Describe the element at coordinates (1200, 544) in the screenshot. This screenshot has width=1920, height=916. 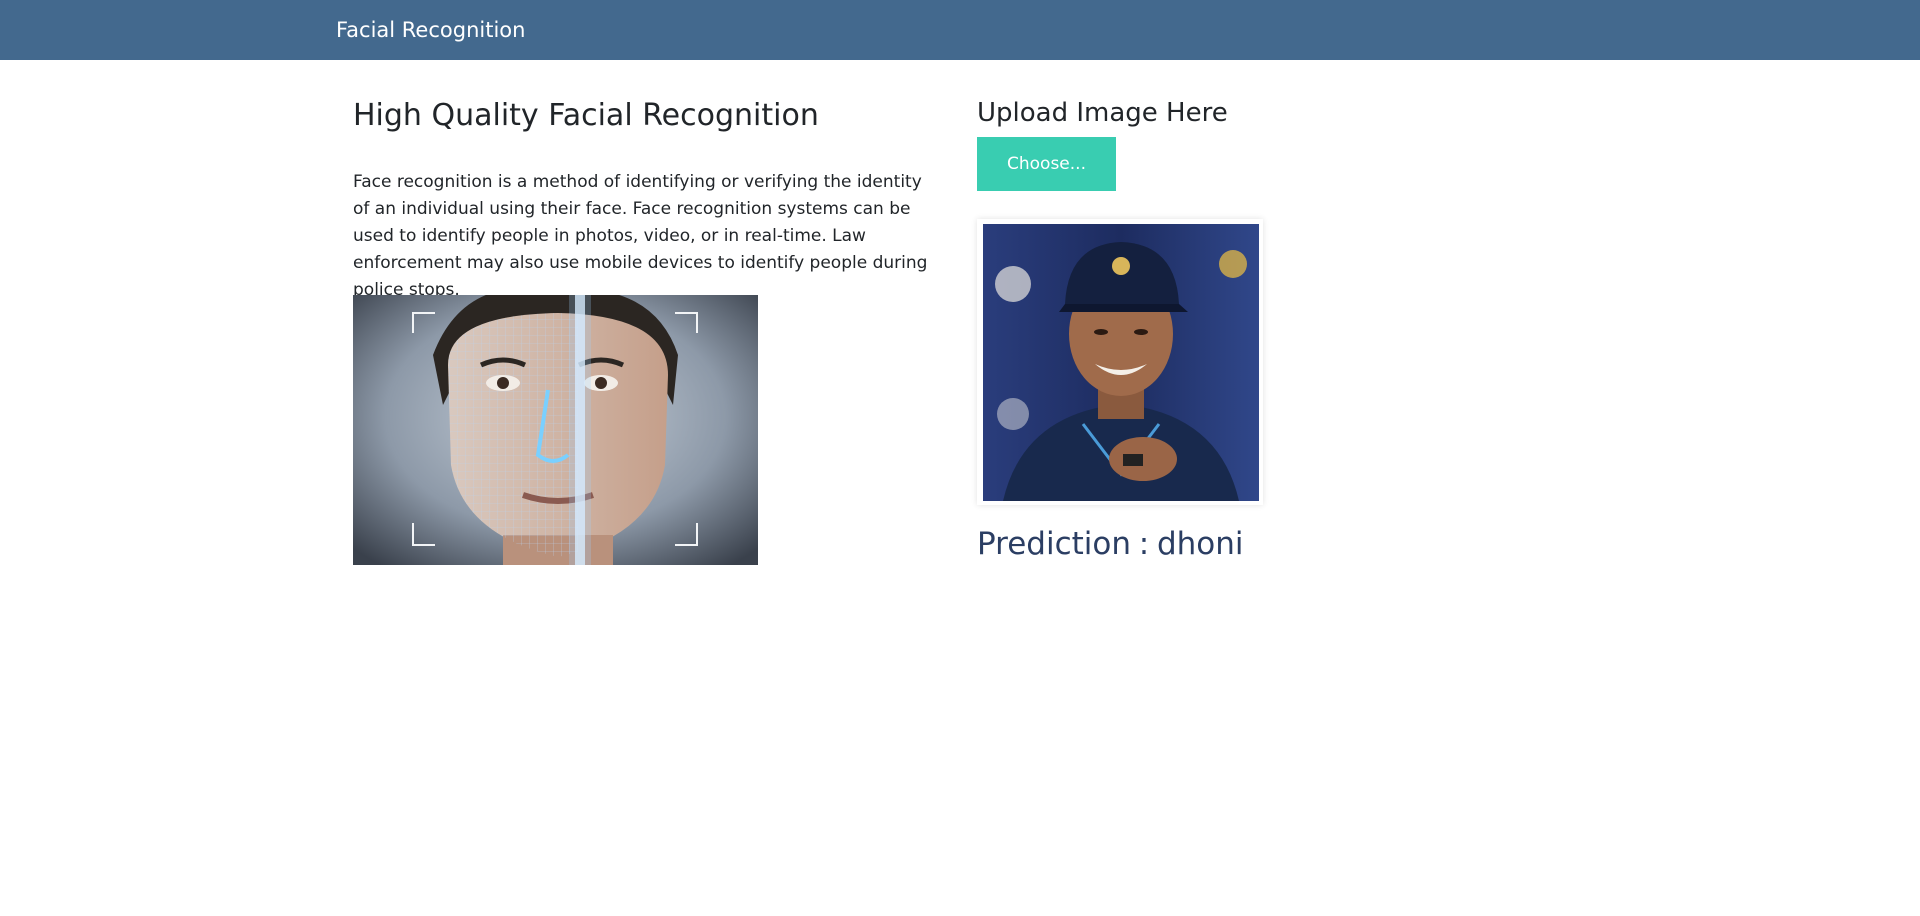
I see `prediction-value: dhoni` at that location.